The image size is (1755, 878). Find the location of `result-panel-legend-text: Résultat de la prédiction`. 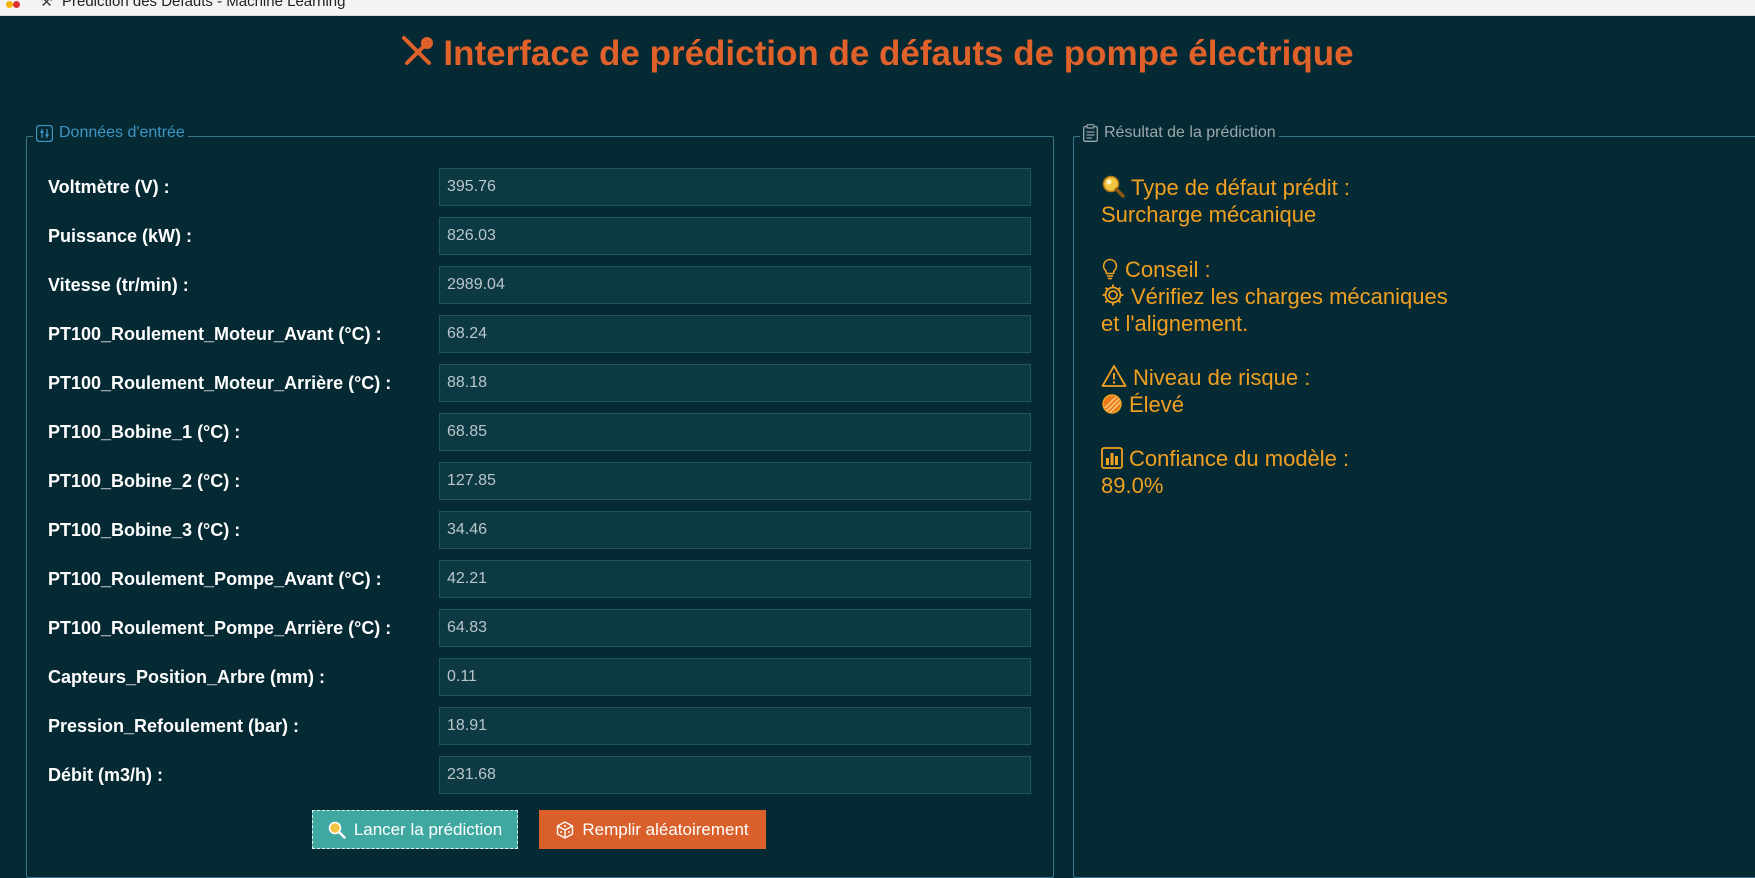

result-panel-legend-text: Résultat de la prédiction is located at coordinates (1190, 132).